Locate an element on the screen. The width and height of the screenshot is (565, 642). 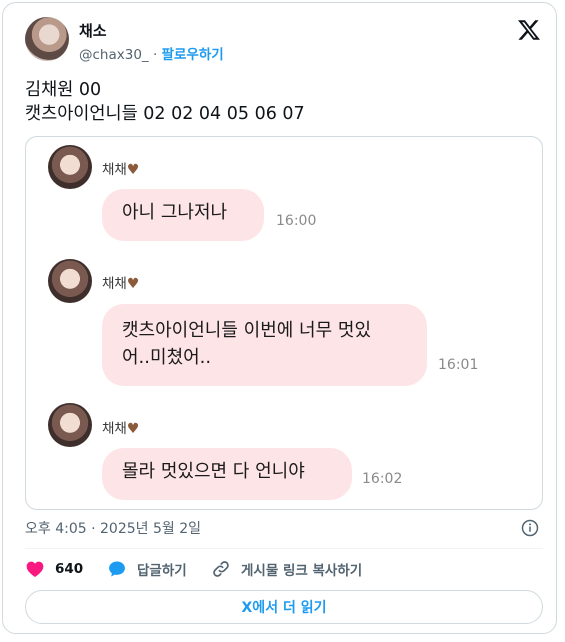
chat-bubble: 몰라 멋있으면 다 언니야 is located at coordinates (227, 474).